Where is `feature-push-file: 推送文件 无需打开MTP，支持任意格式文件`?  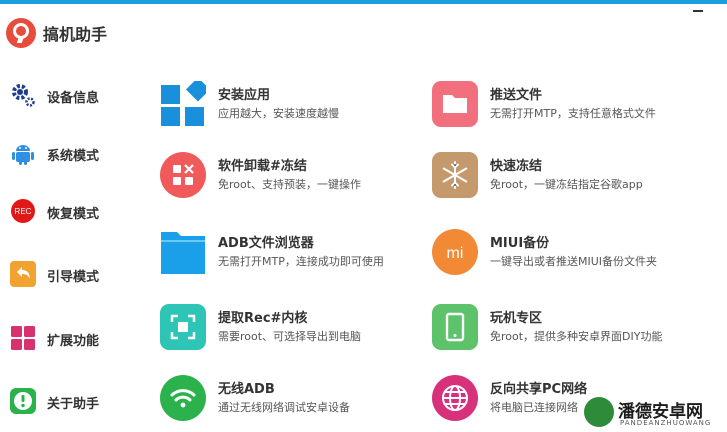 feature-push-file: 推送文件 无需打开MTP，支持任意格式文件 is located at coordinates (562, 107).